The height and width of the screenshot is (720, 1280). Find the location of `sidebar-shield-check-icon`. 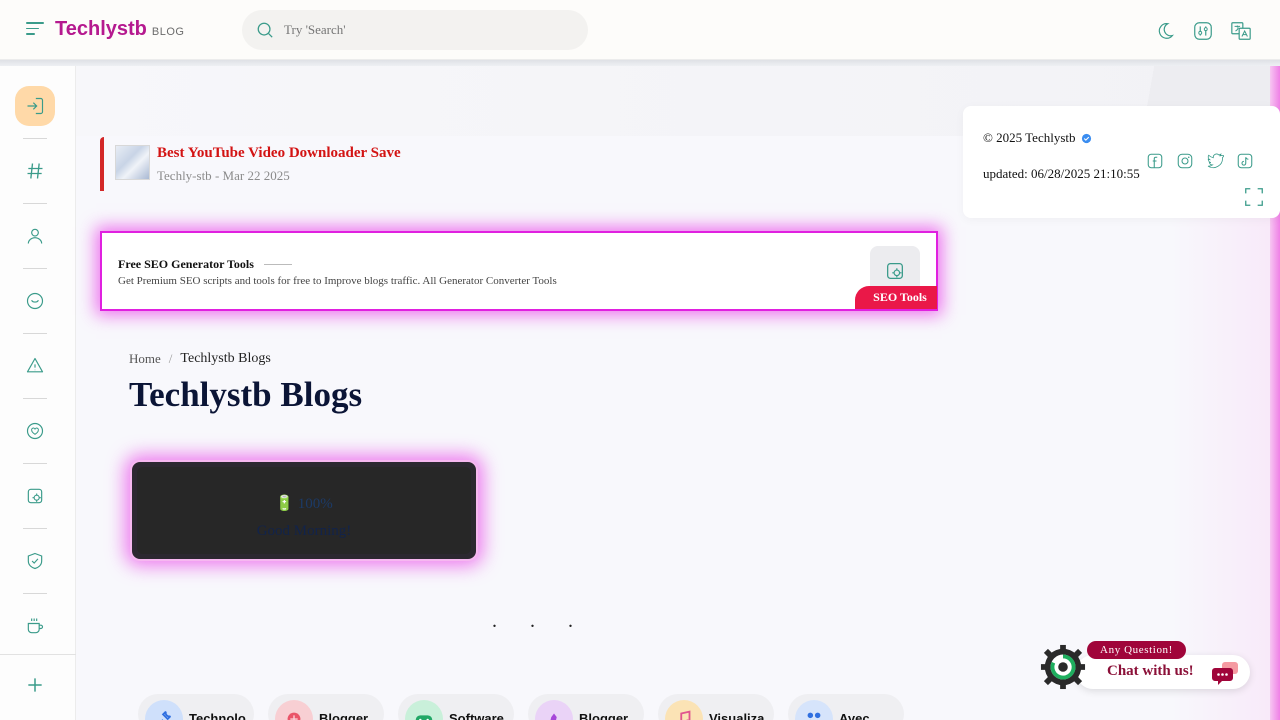

sidebar-shield-check-icon is located at coordinates (35, 561).